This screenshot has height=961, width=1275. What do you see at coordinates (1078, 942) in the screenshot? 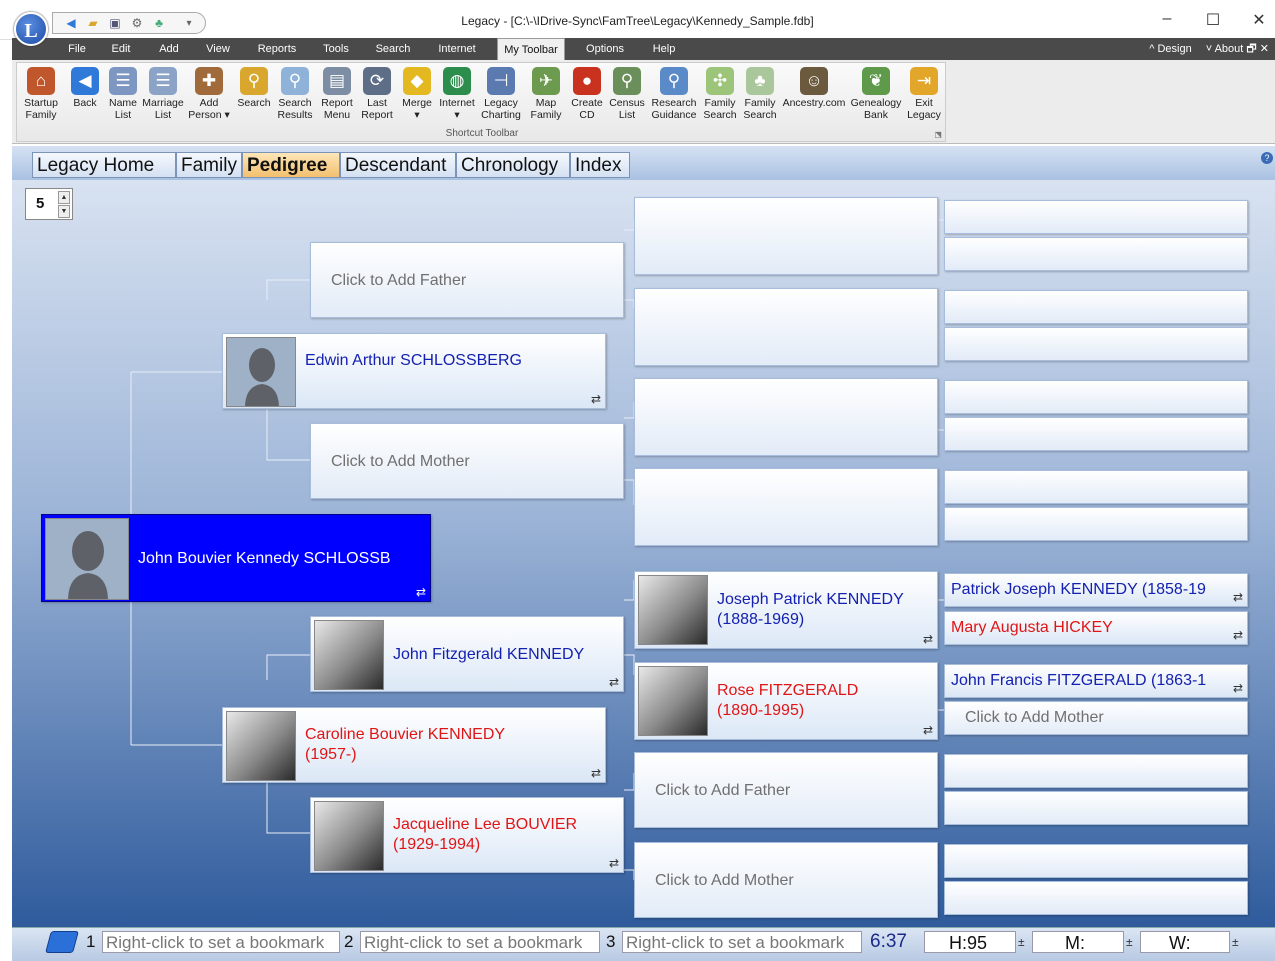
I see `calc-m-field: M:` at bounding box center [1078, 942].